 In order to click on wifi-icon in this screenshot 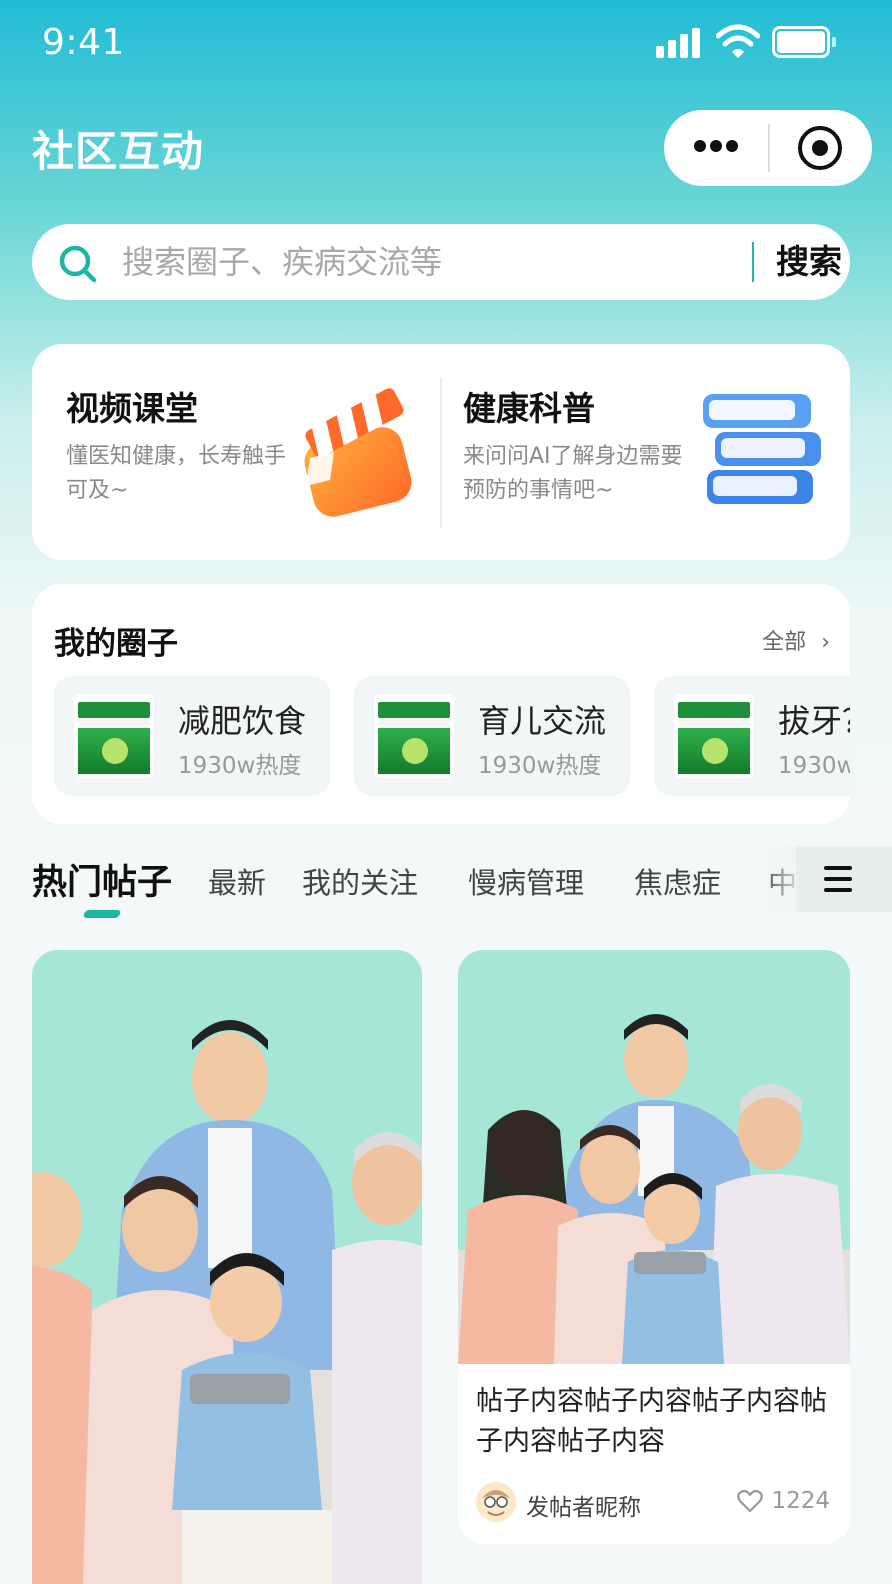, I will do `click(738, 41)`.